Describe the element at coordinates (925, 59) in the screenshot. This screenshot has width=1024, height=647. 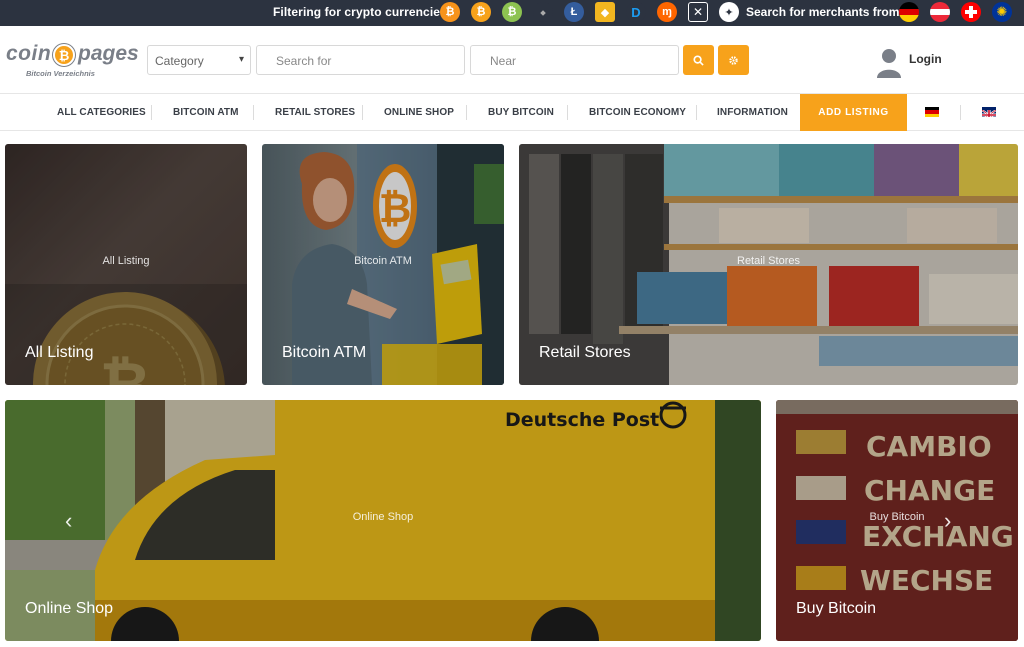
I see `login-label: Login` at that location.